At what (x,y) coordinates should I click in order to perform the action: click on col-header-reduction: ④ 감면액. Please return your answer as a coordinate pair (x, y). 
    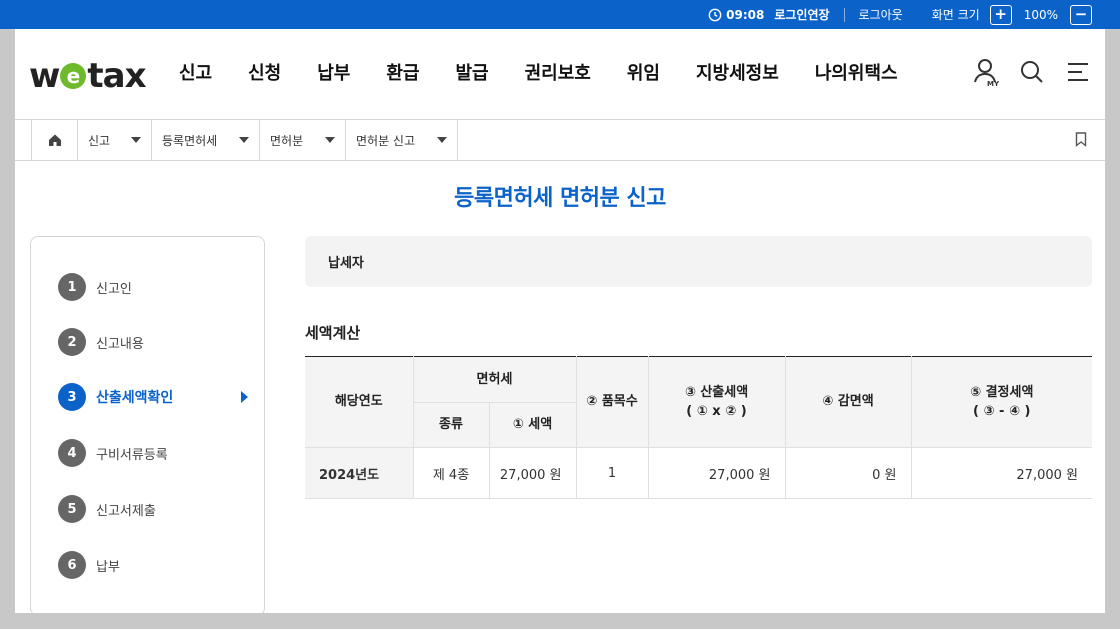
    Looking at the image, I should click on (848, 402).